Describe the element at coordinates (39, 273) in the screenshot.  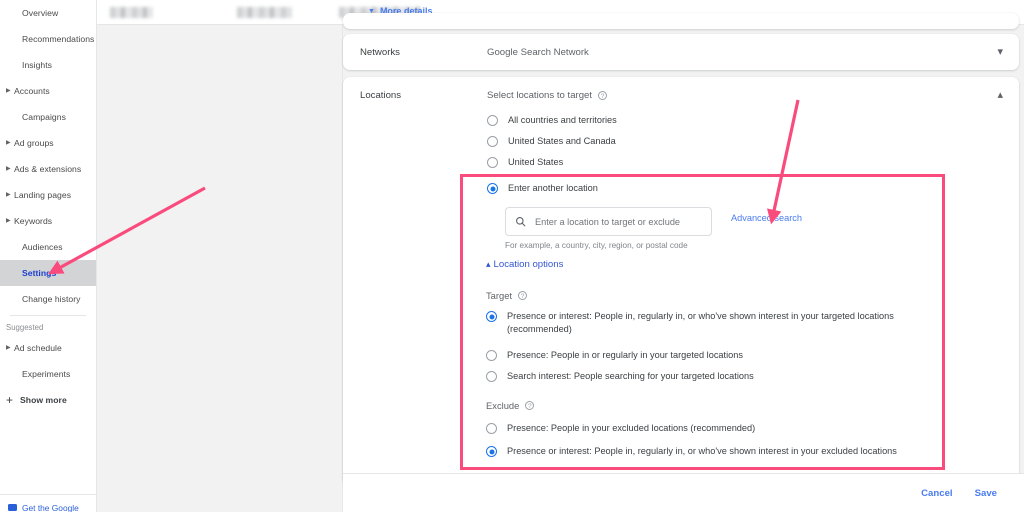
I see `sidebar-item-label: Settings` at that location.